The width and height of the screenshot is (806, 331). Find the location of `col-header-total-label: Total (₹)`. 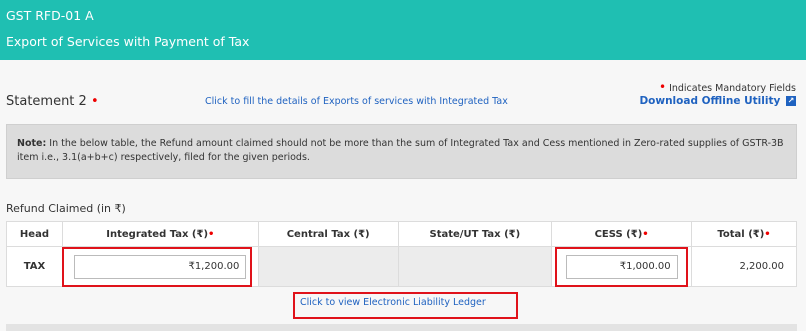

col-header-total-label: Total (₹) is located at coordinates (741, 234).